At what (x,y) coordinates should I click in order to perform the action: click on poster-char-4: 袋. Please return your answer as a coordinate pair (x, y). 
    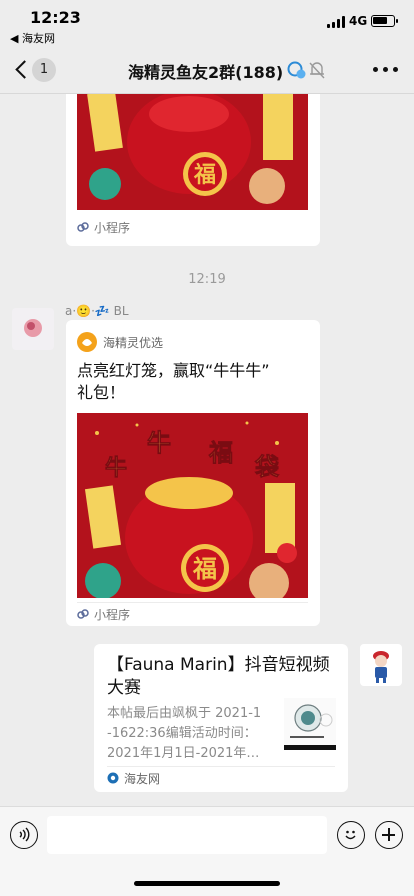
    Looking at the image, I should click on (267, 467).